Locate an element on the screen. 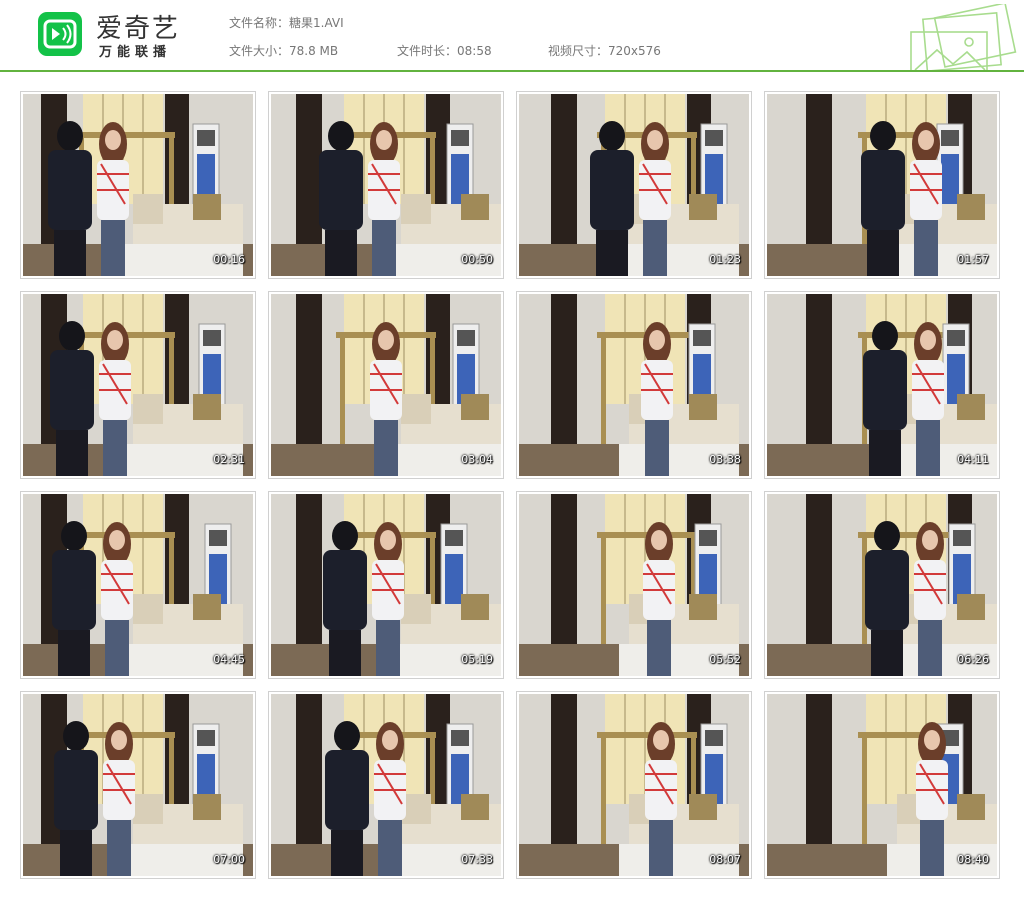  video-thumbnail: 05:19 is located at coordinates (386, 585).